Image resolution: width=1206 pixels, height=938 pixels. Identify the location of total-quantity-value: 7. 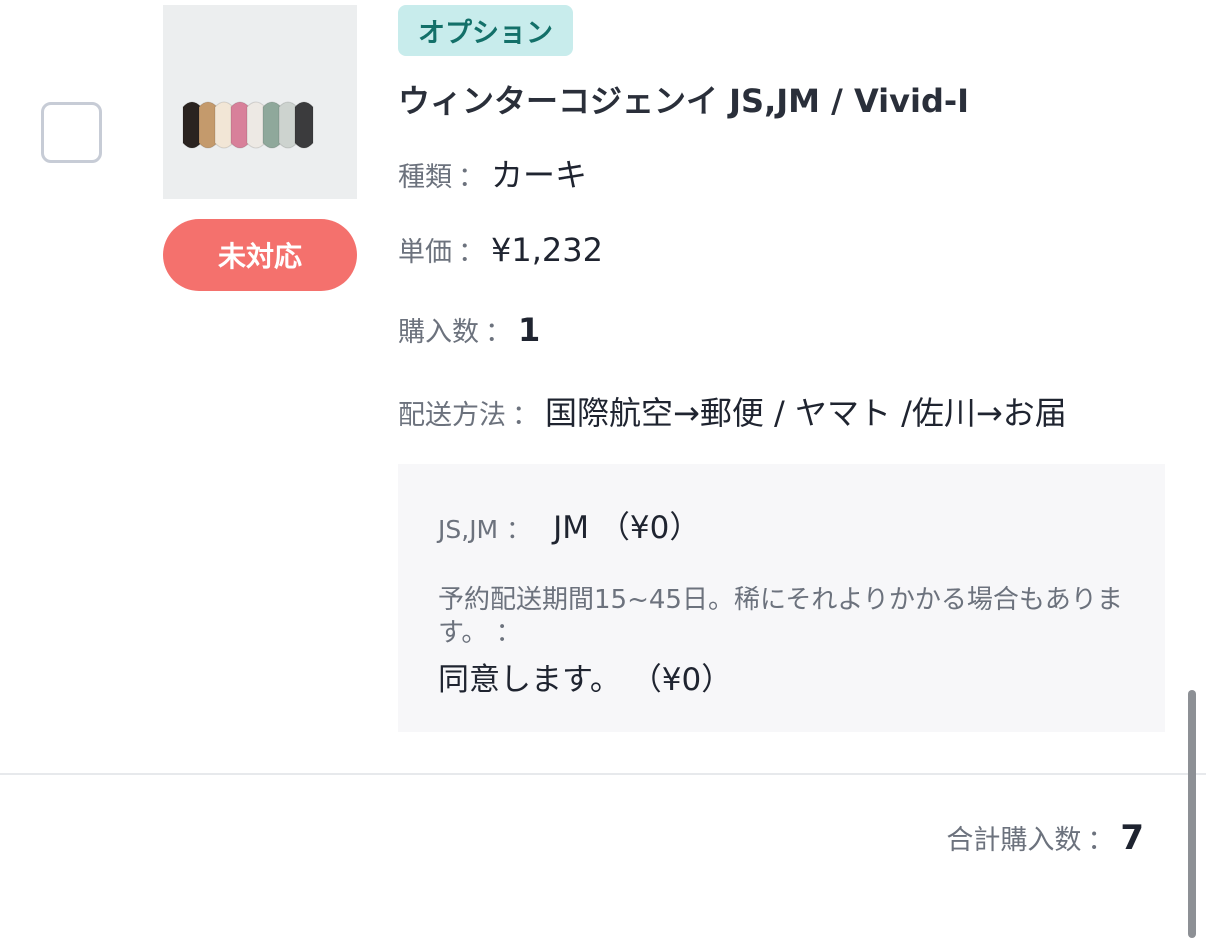
(1132, 838).